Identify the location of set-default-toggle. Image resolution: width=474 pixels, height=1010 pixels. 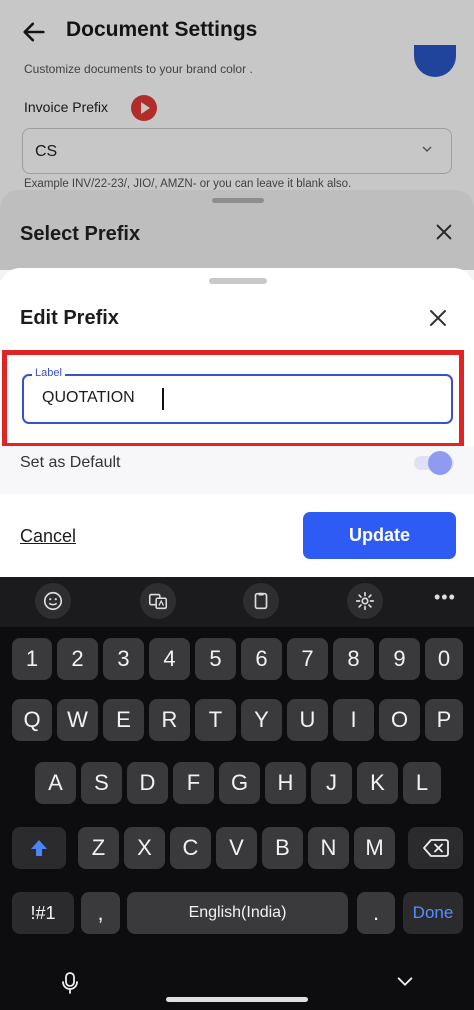
(435, 462).